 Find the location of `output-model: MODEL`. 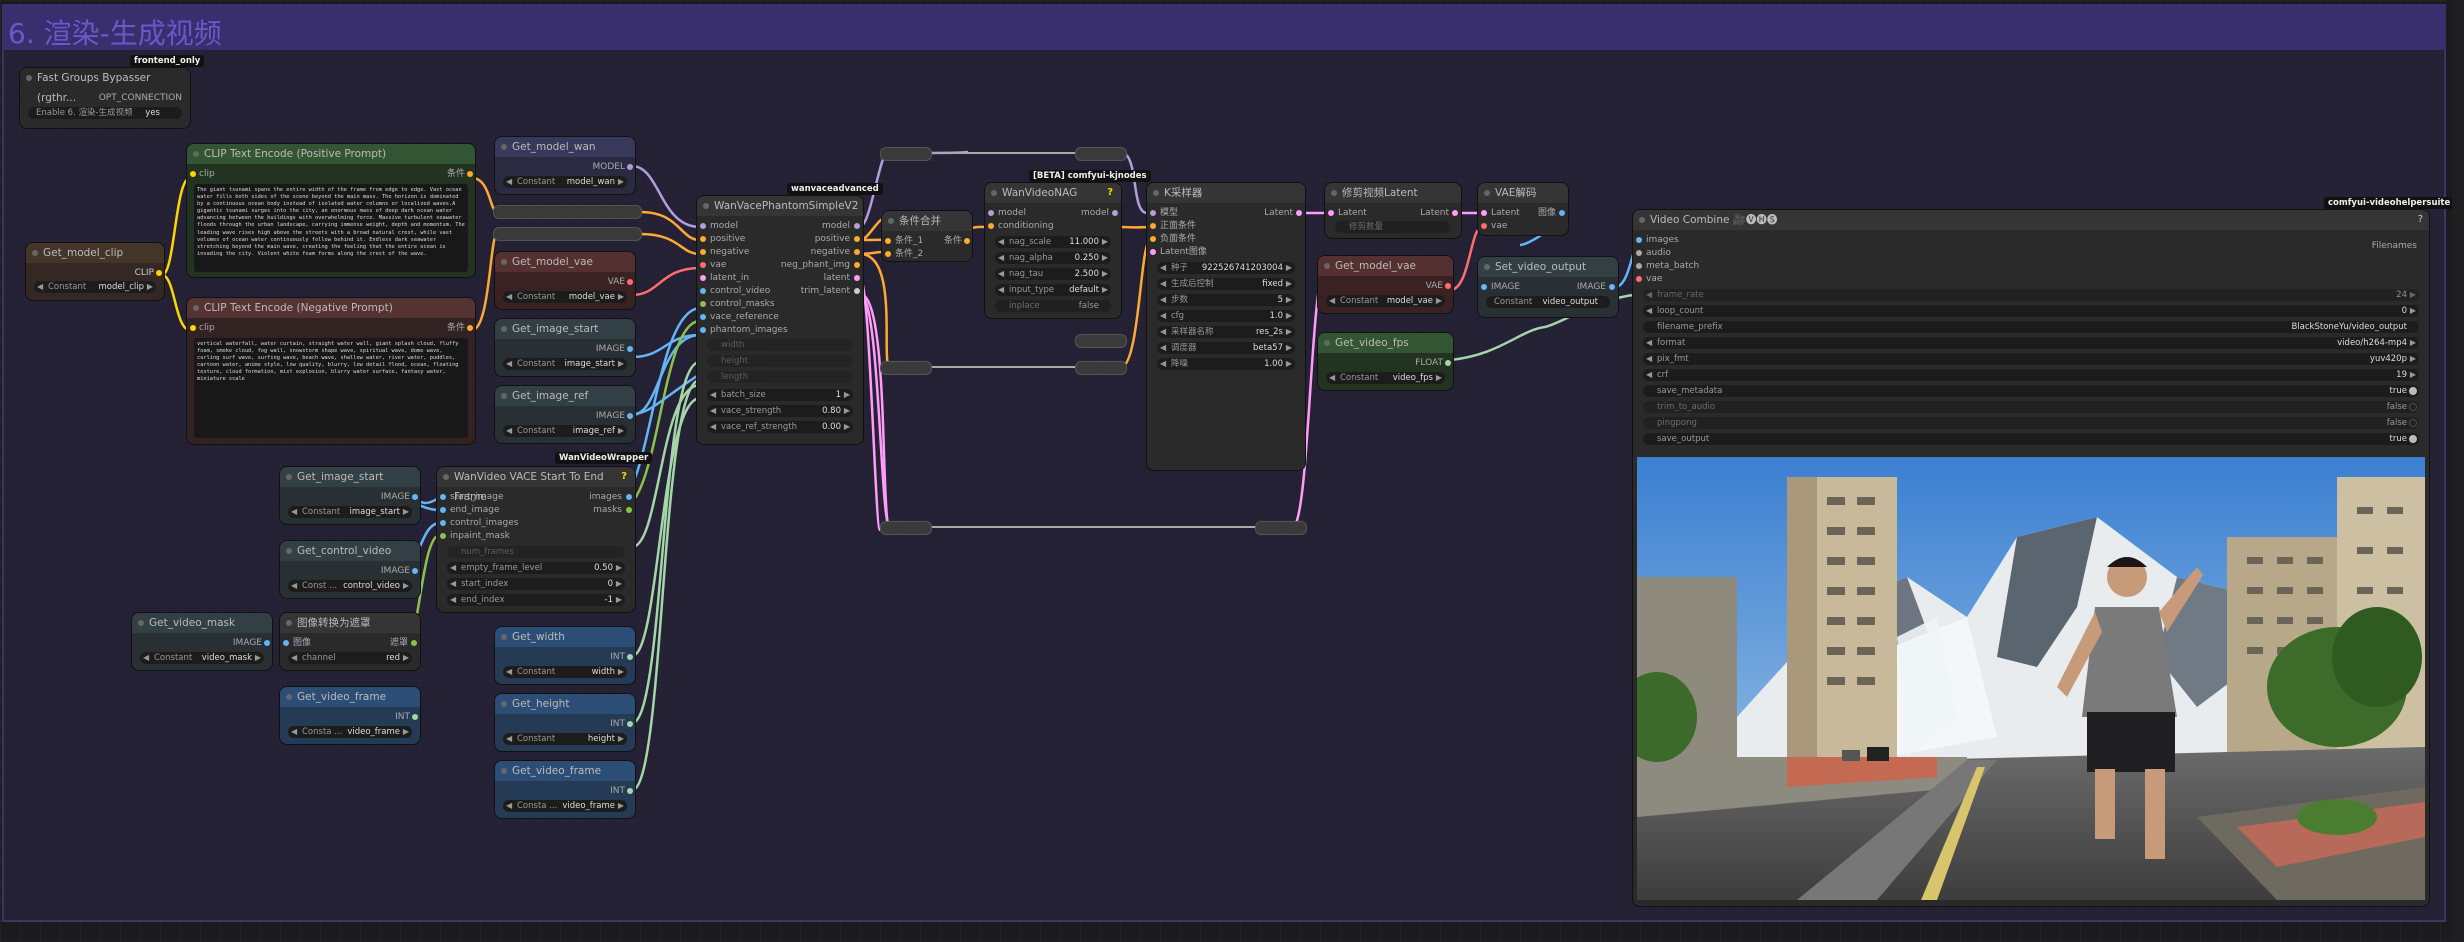

output-model: MODEL is located at coordinates (609, 167).